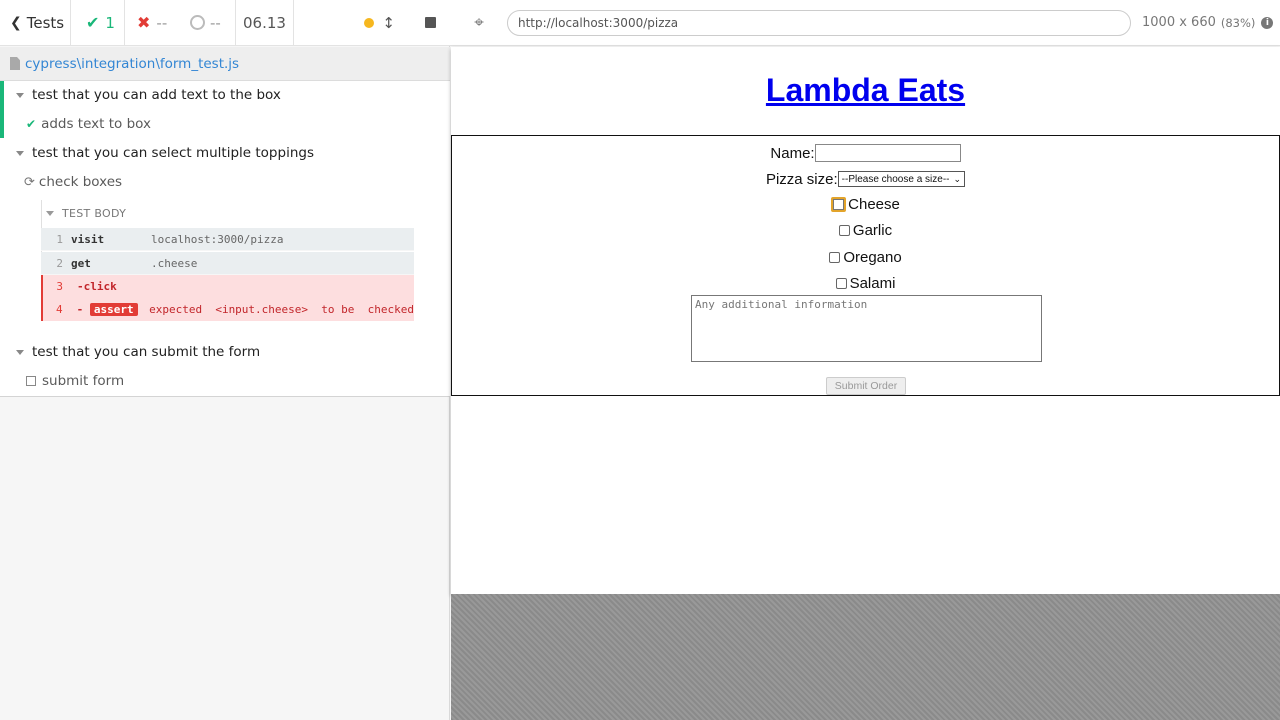  What do you see at coordinates (388, 23) in the screenshot?
I see `auto-scroll-toggle-icon: ↕` at bounding box center [388, 23].